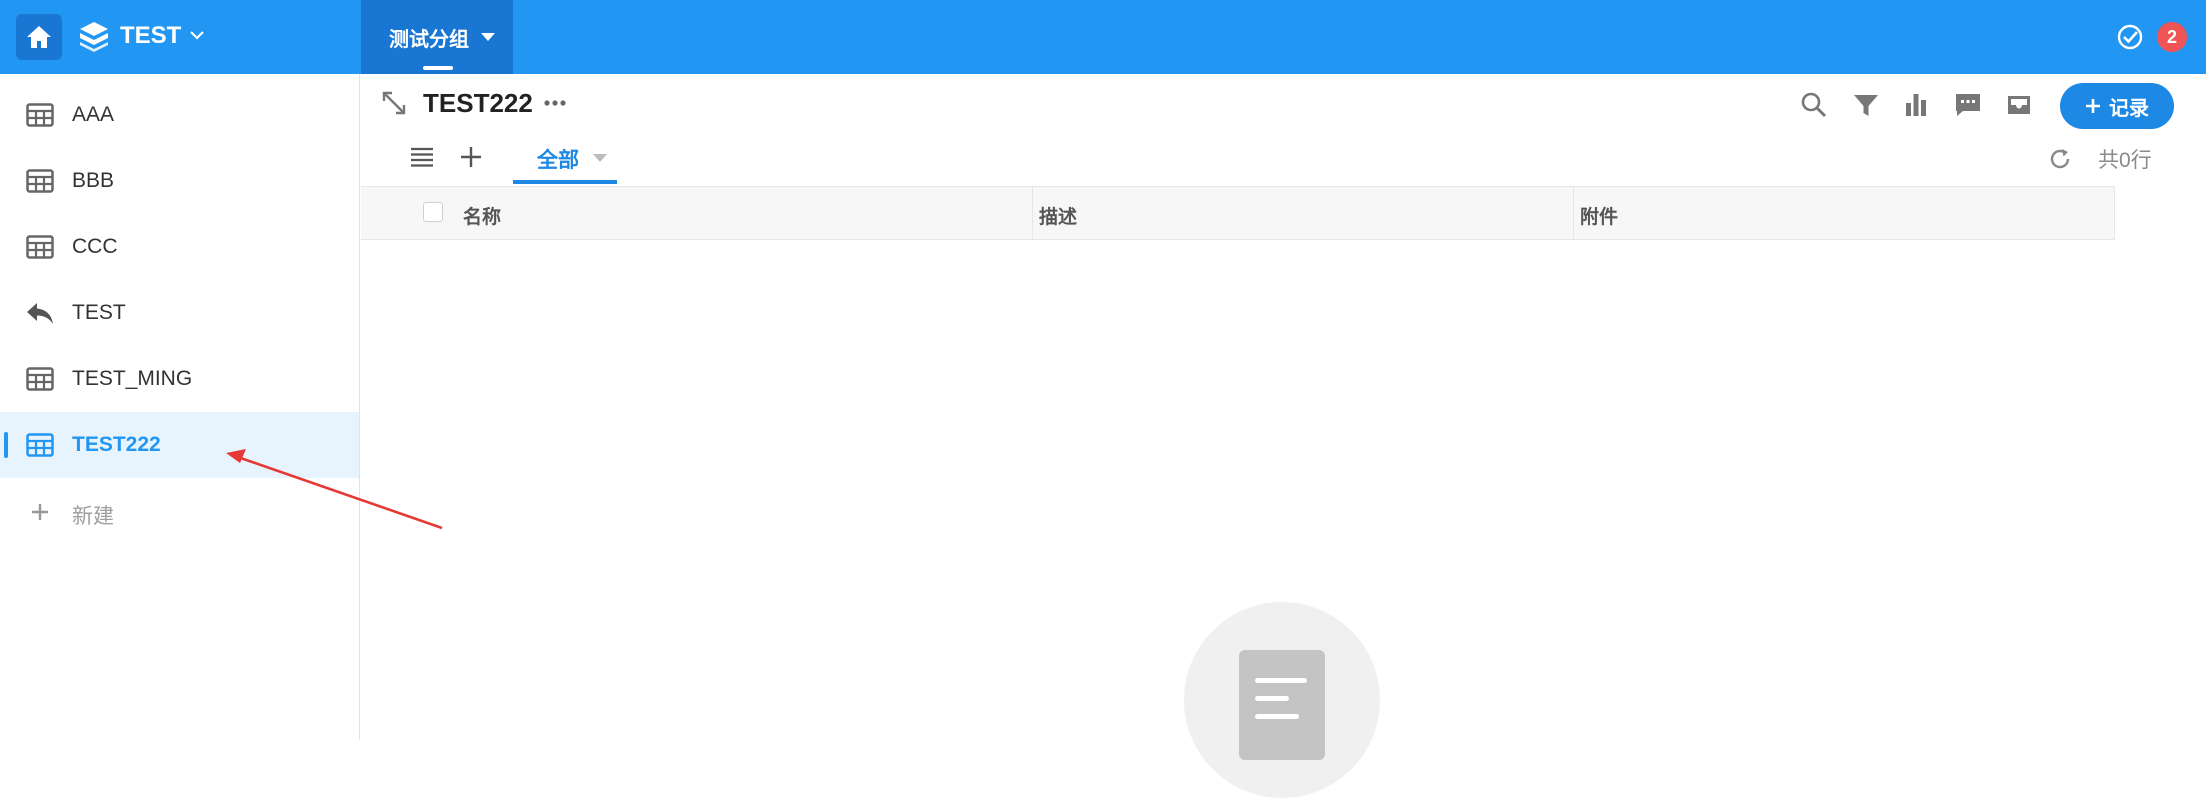  I want to click on column-label: 名称, so click(482, 217).